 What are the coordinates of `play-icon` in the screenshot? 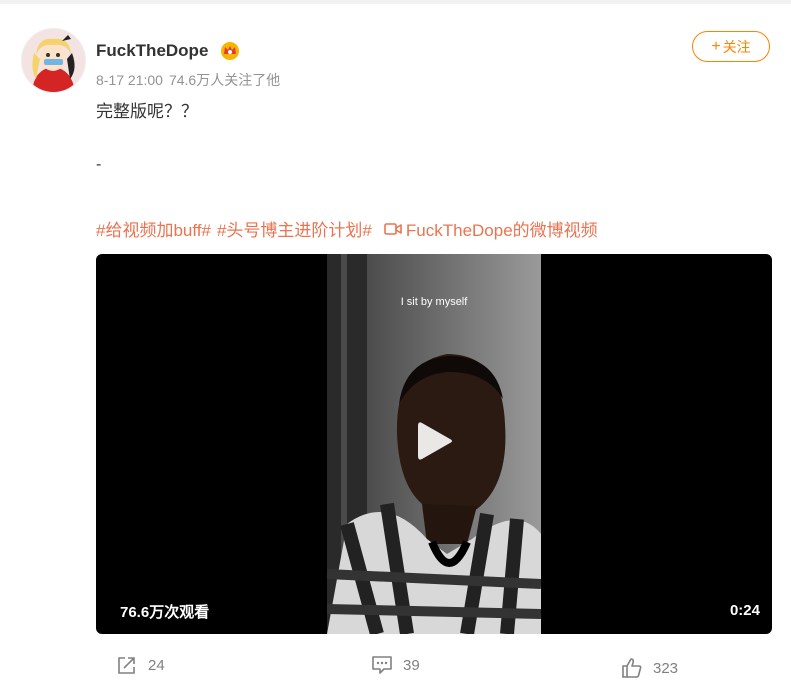 It's located at (434, 441).